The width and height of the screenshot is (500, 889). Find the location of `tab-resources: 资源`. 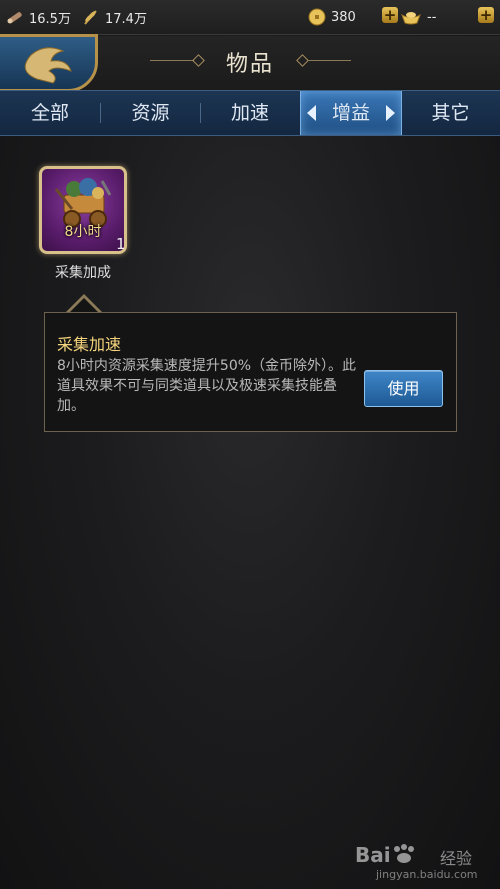

tab-resources: 资源 is located at coordinates (150, 113).